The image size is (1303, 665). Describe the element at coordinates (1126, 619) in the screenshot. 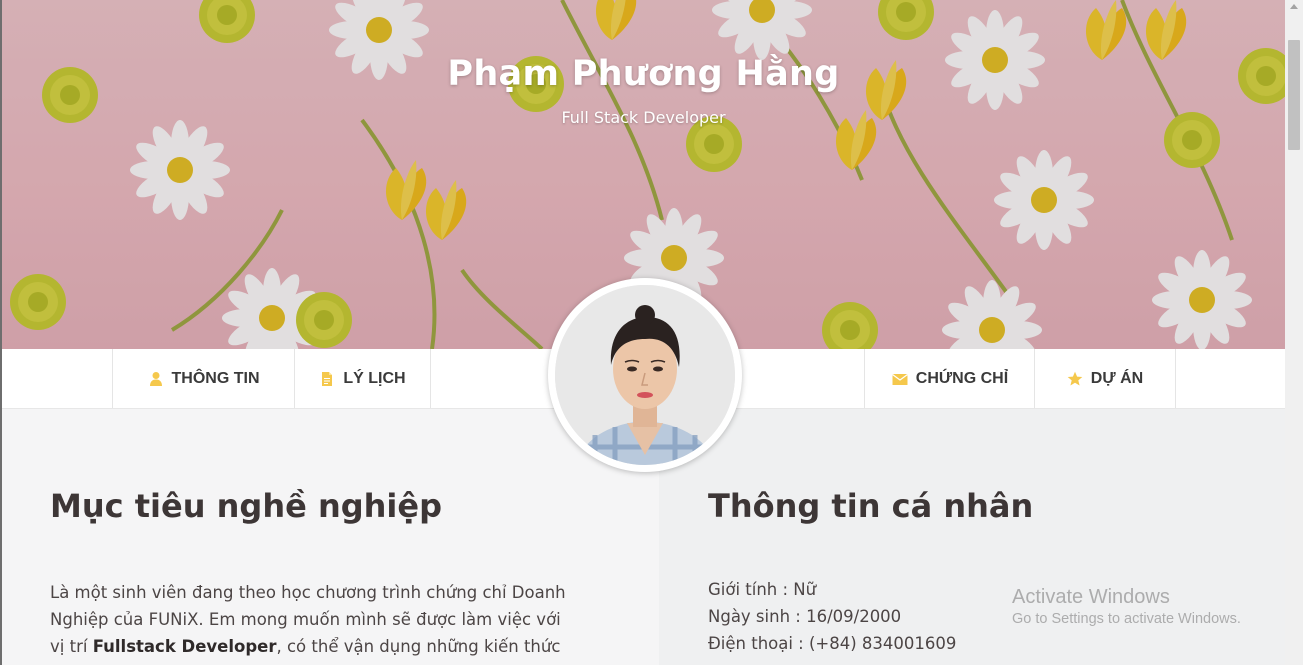

I see `activate-windows-subtitle: Go to Settings to activate Windows.` at that location.